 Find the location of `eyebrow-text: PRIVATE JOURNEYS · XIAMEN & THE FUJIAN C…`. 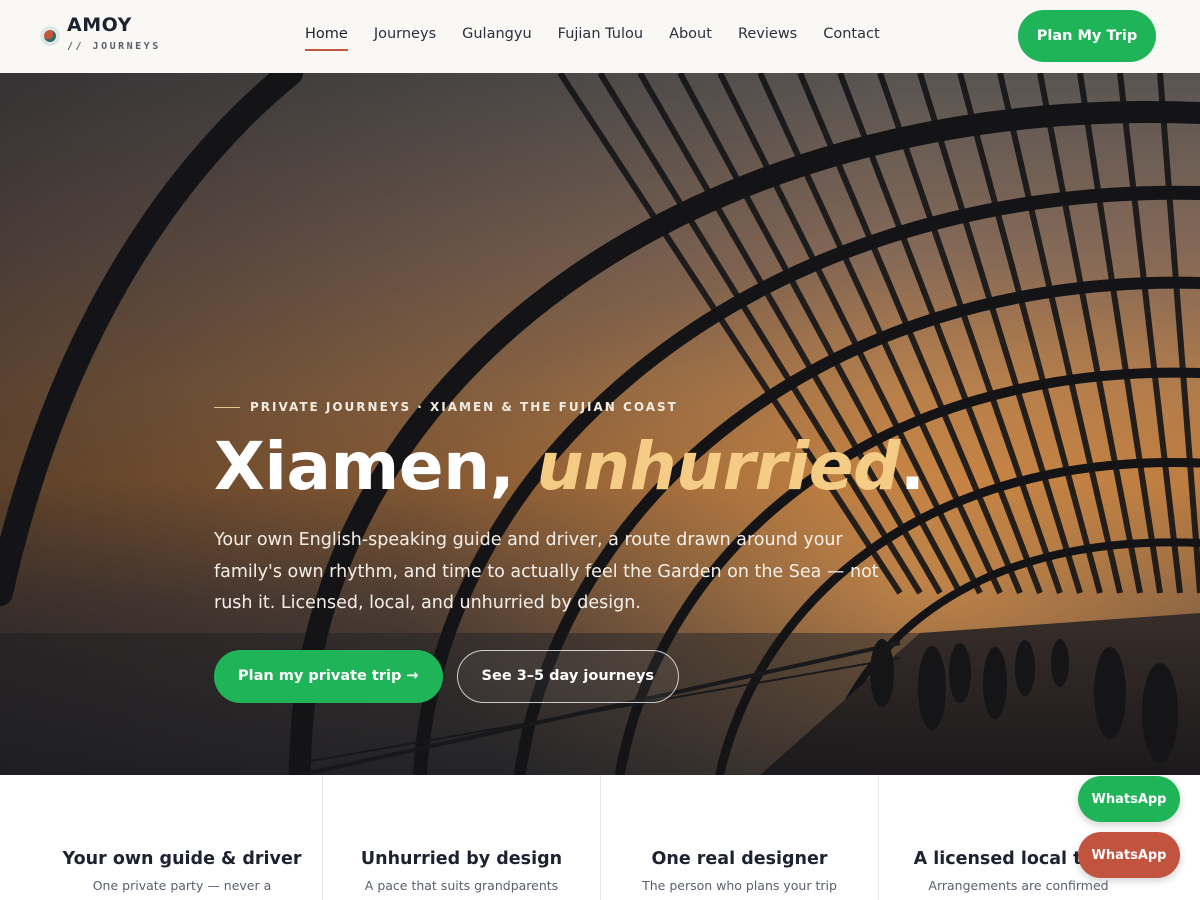

eyebrow-text: PRIVATE JOURNEYS · XIAMEN & THE FUJIAN C… is located at coordinates (464, 407).